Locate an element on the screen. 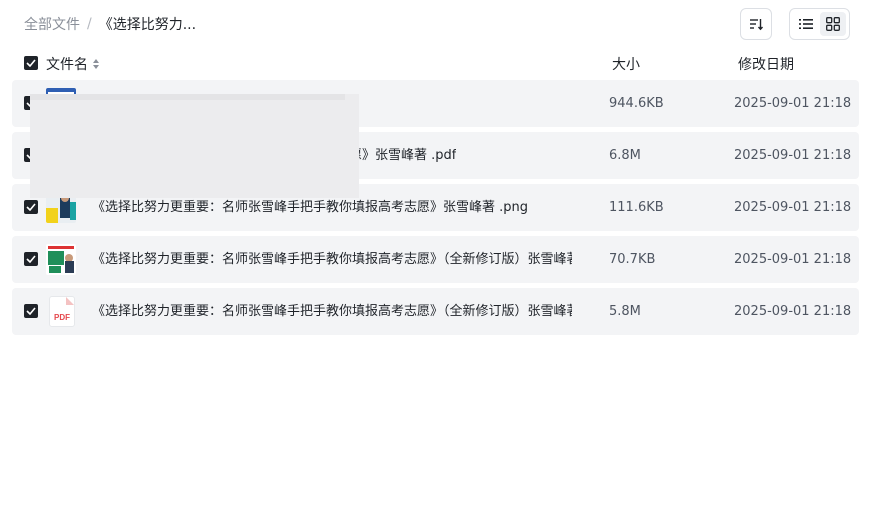 This screenshot has height=514, width=874. select-all-checkbox is located at coordinates (31, 63).